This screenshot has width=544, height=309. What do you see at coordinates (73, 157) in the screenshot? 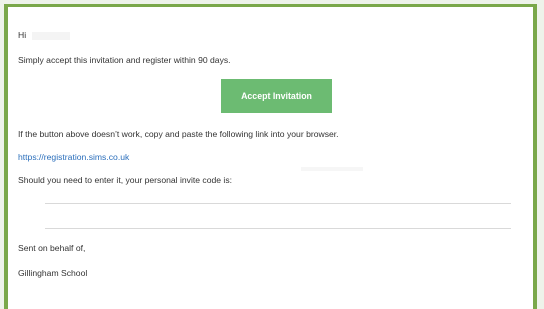
I see `registration-link: https://registration.sims.co.uk` at bounding box center [73, 157].